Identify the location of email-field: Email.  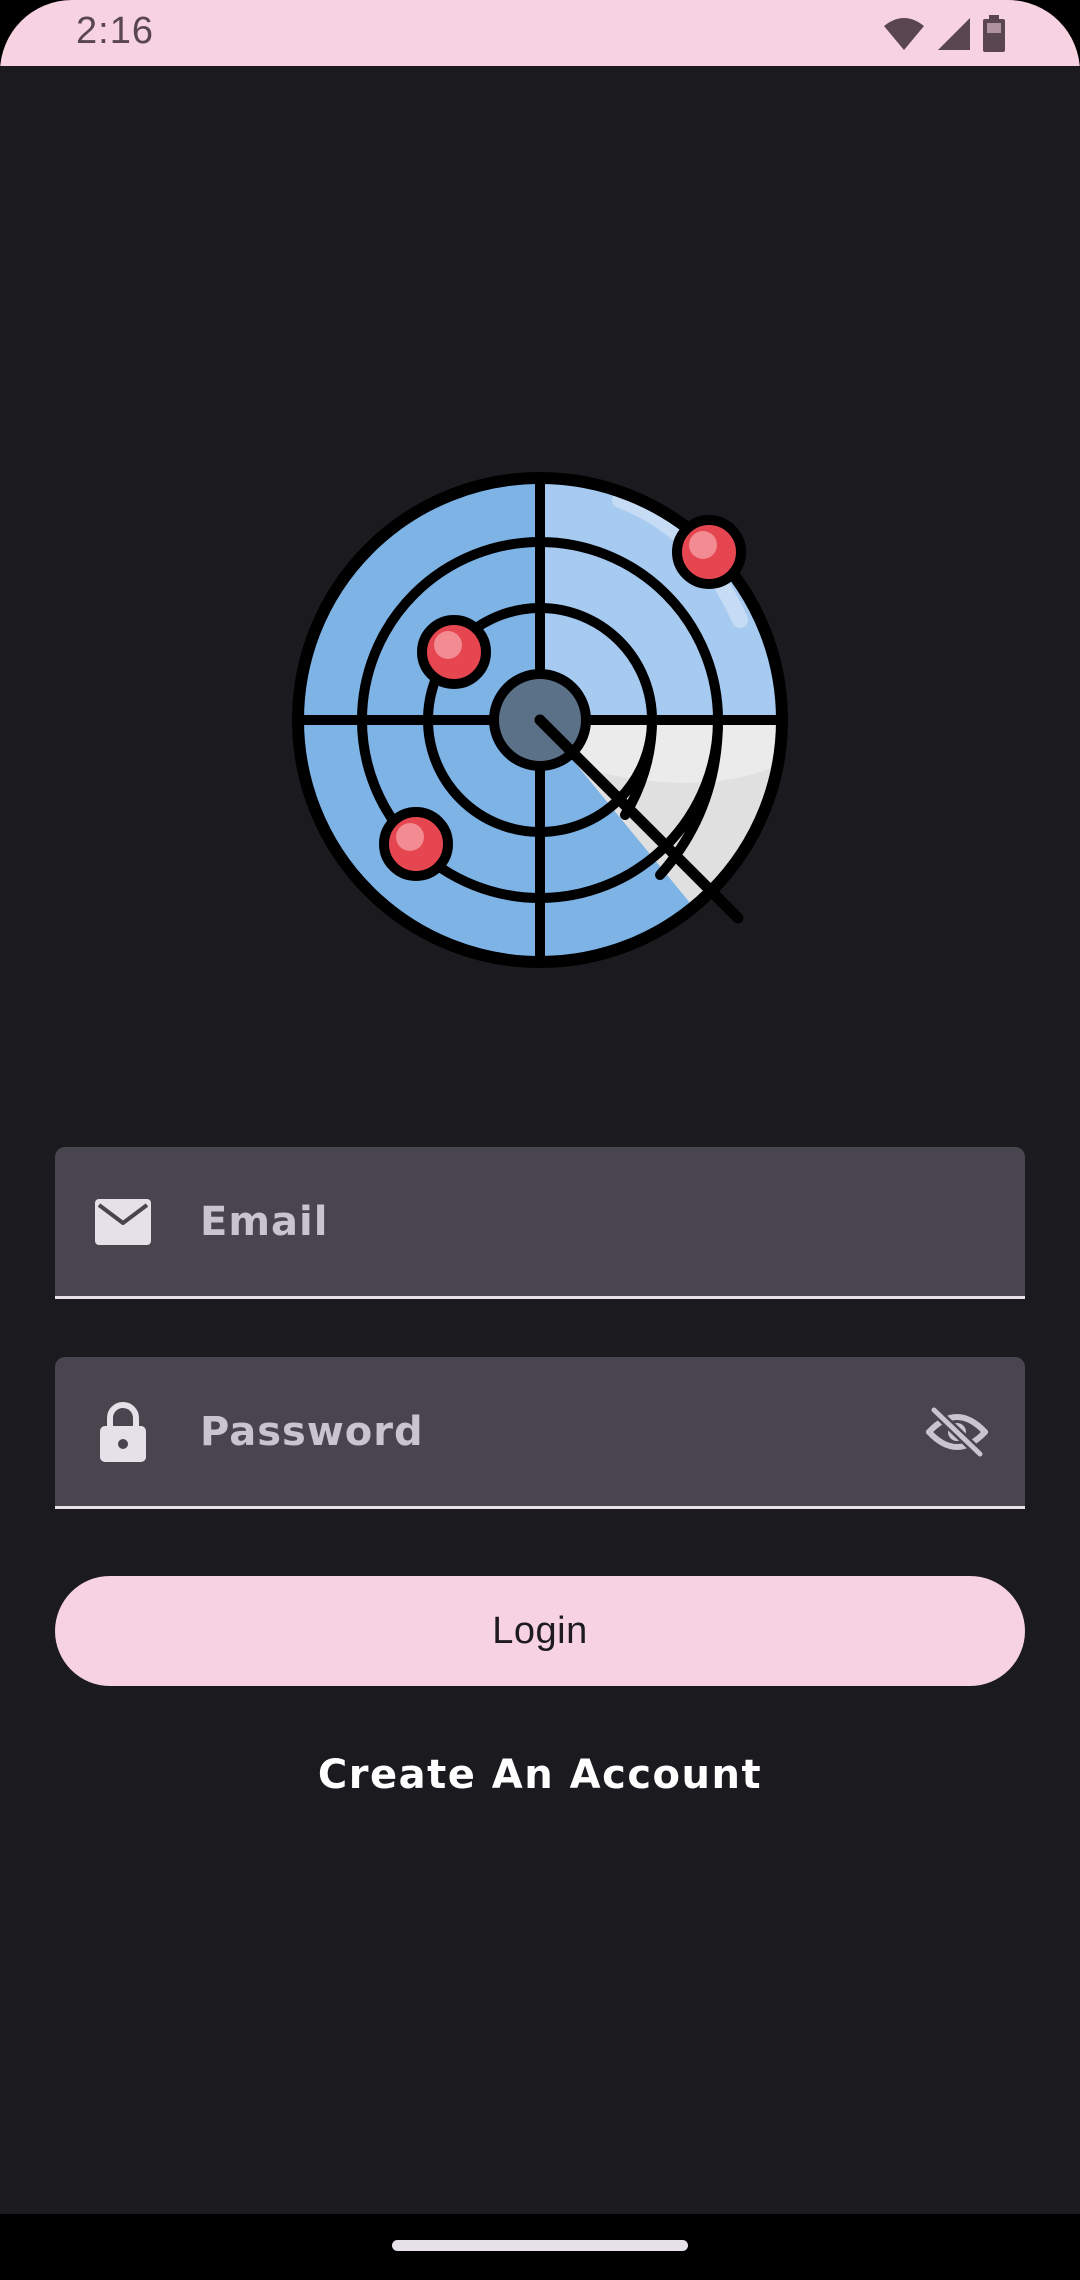
(540, 1223).